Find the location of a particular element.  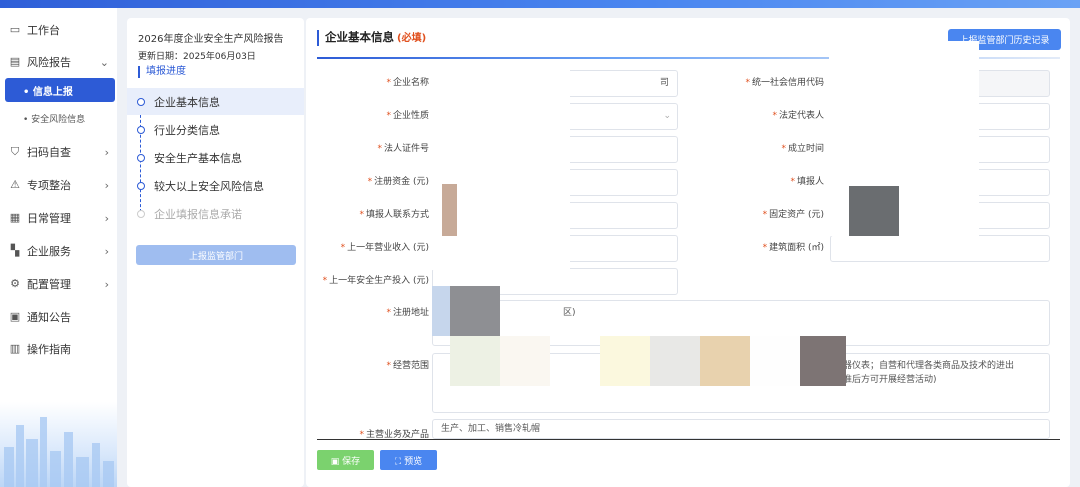

sidebar-item-label: 风险报告 is located at coordinates (49, 62).